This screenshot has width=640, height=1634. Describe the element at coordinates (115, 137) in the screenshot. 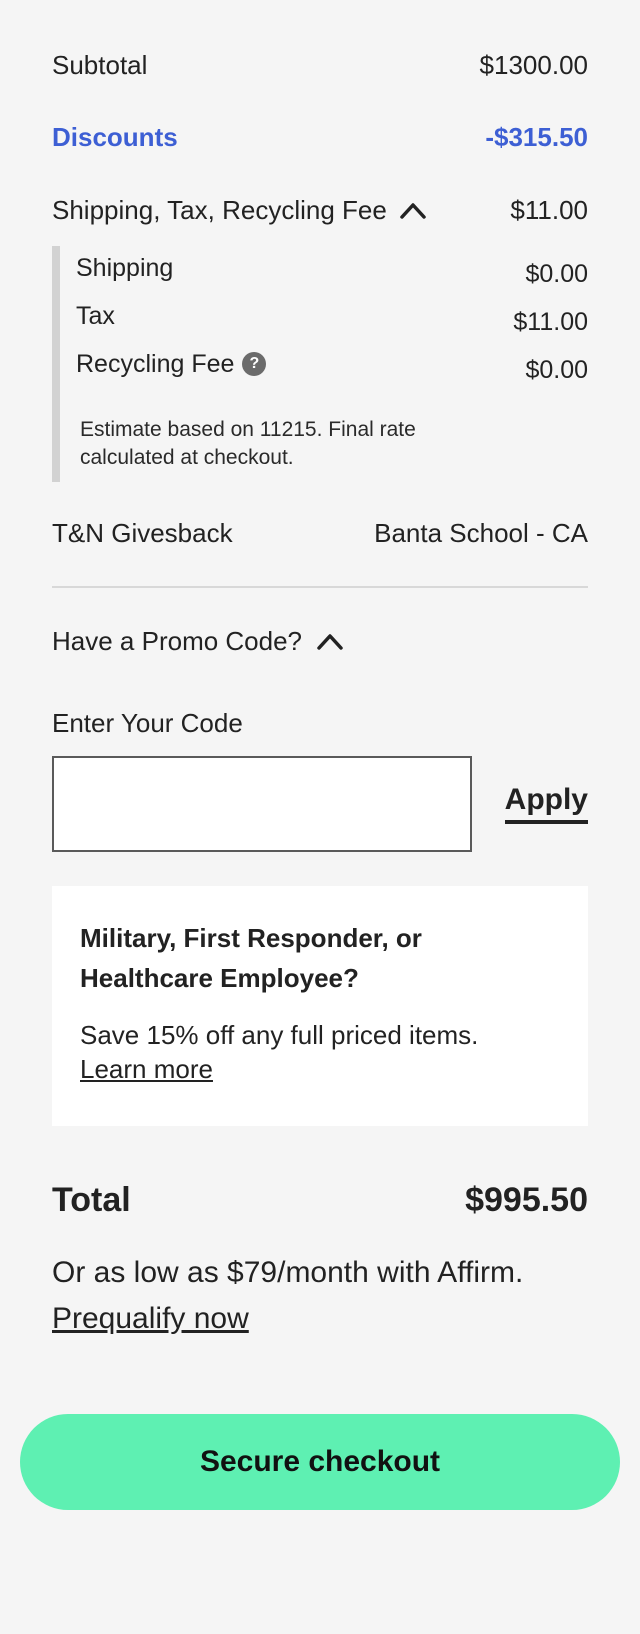

I see `discounts-label: Discounts` at that location.